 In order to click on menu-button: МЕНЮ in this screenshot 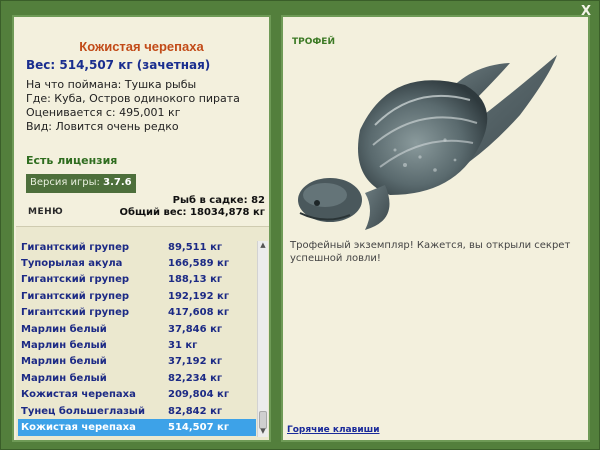, I will do `click(45, 212)`.